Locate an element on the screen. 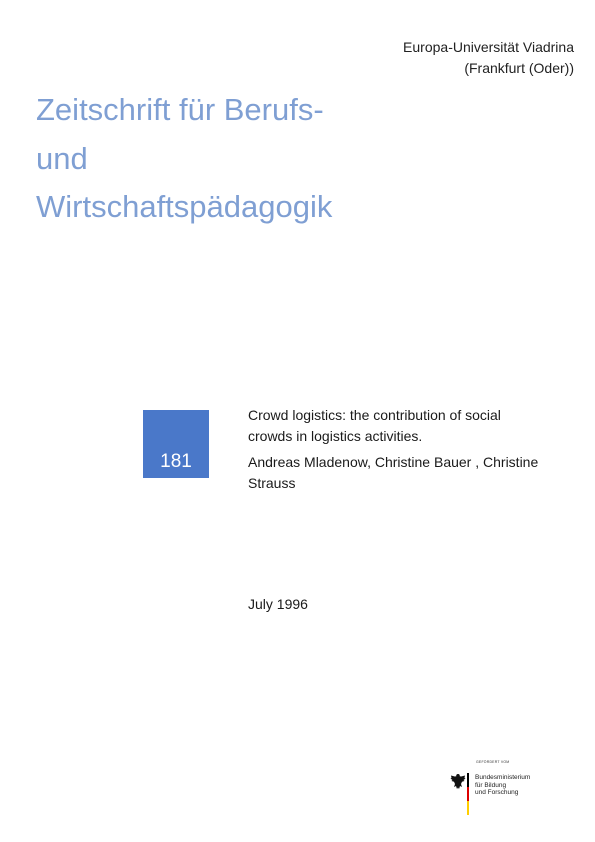 Image resolution: width=595 pixels, height=842 pixels. ministry-name-line-2: für Bildung is located at coordinates (491, 785).